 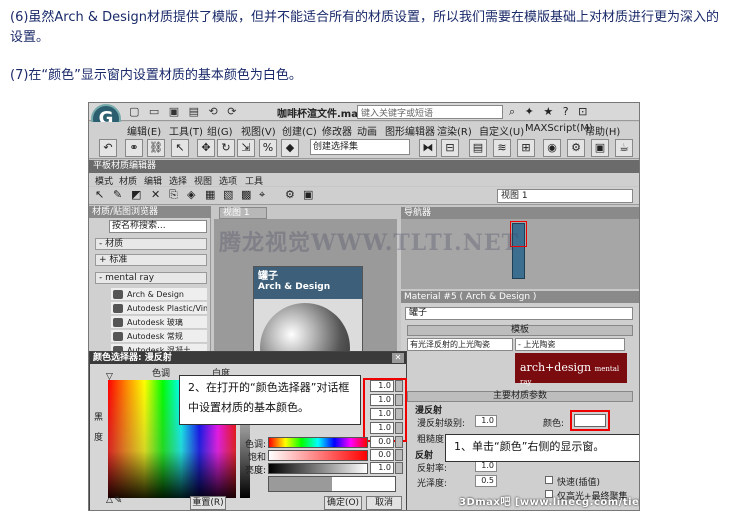 What do you see at coordinates (220, 130) in the screenshot?
I see `menu-group: 组(G)` at bounding box center [220, 130].